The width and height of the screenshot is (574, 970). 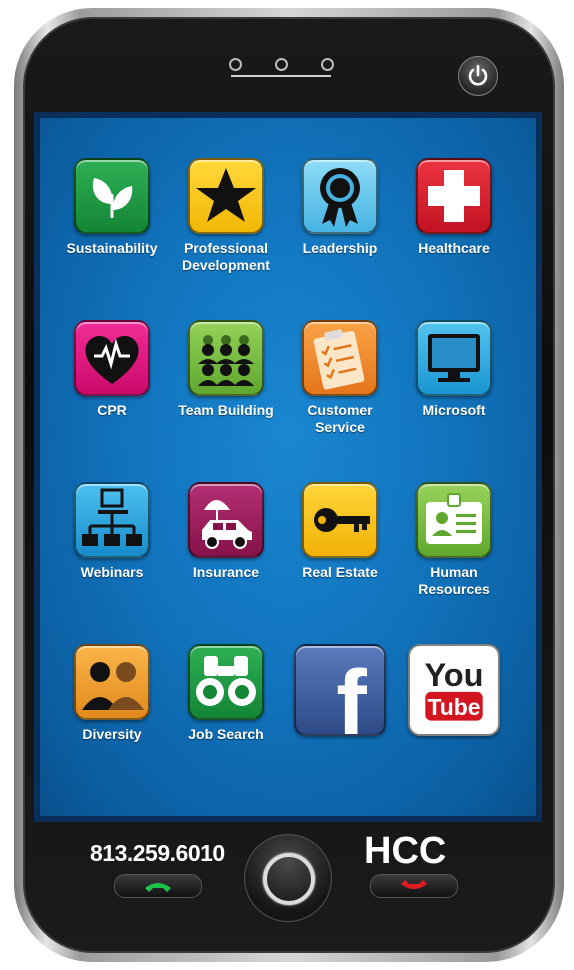 I want to click on medical-cross-icon, so click(x=454, y=196).